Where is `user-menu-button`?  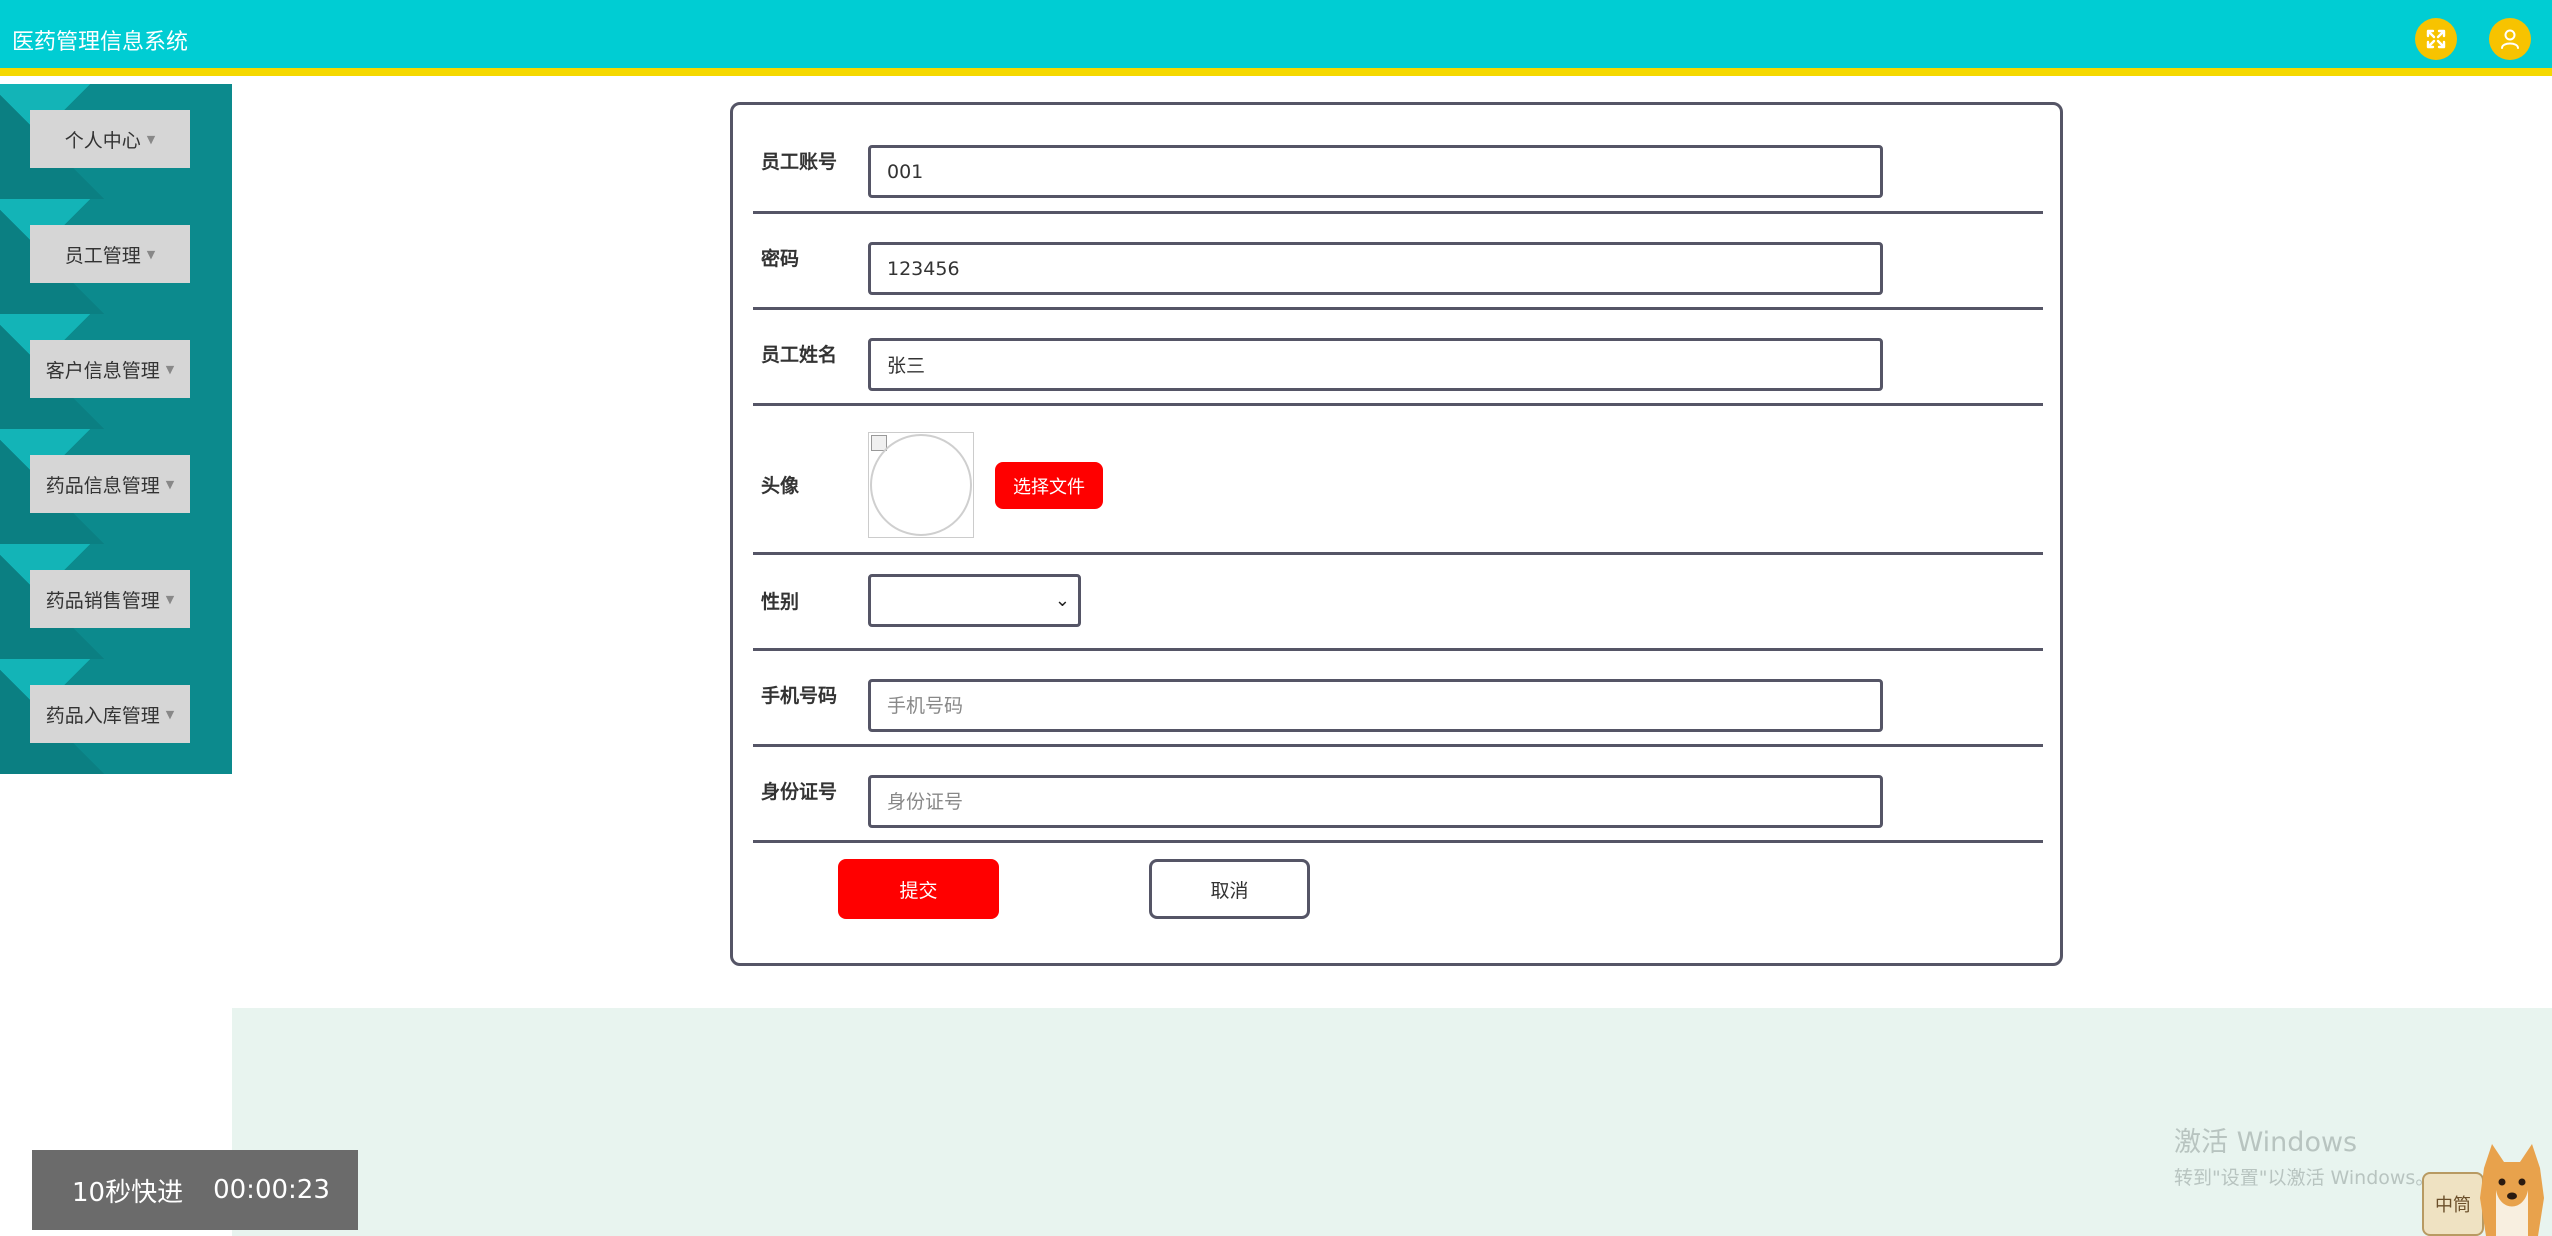 user-menu-button is located at coordinates (2510, 39).